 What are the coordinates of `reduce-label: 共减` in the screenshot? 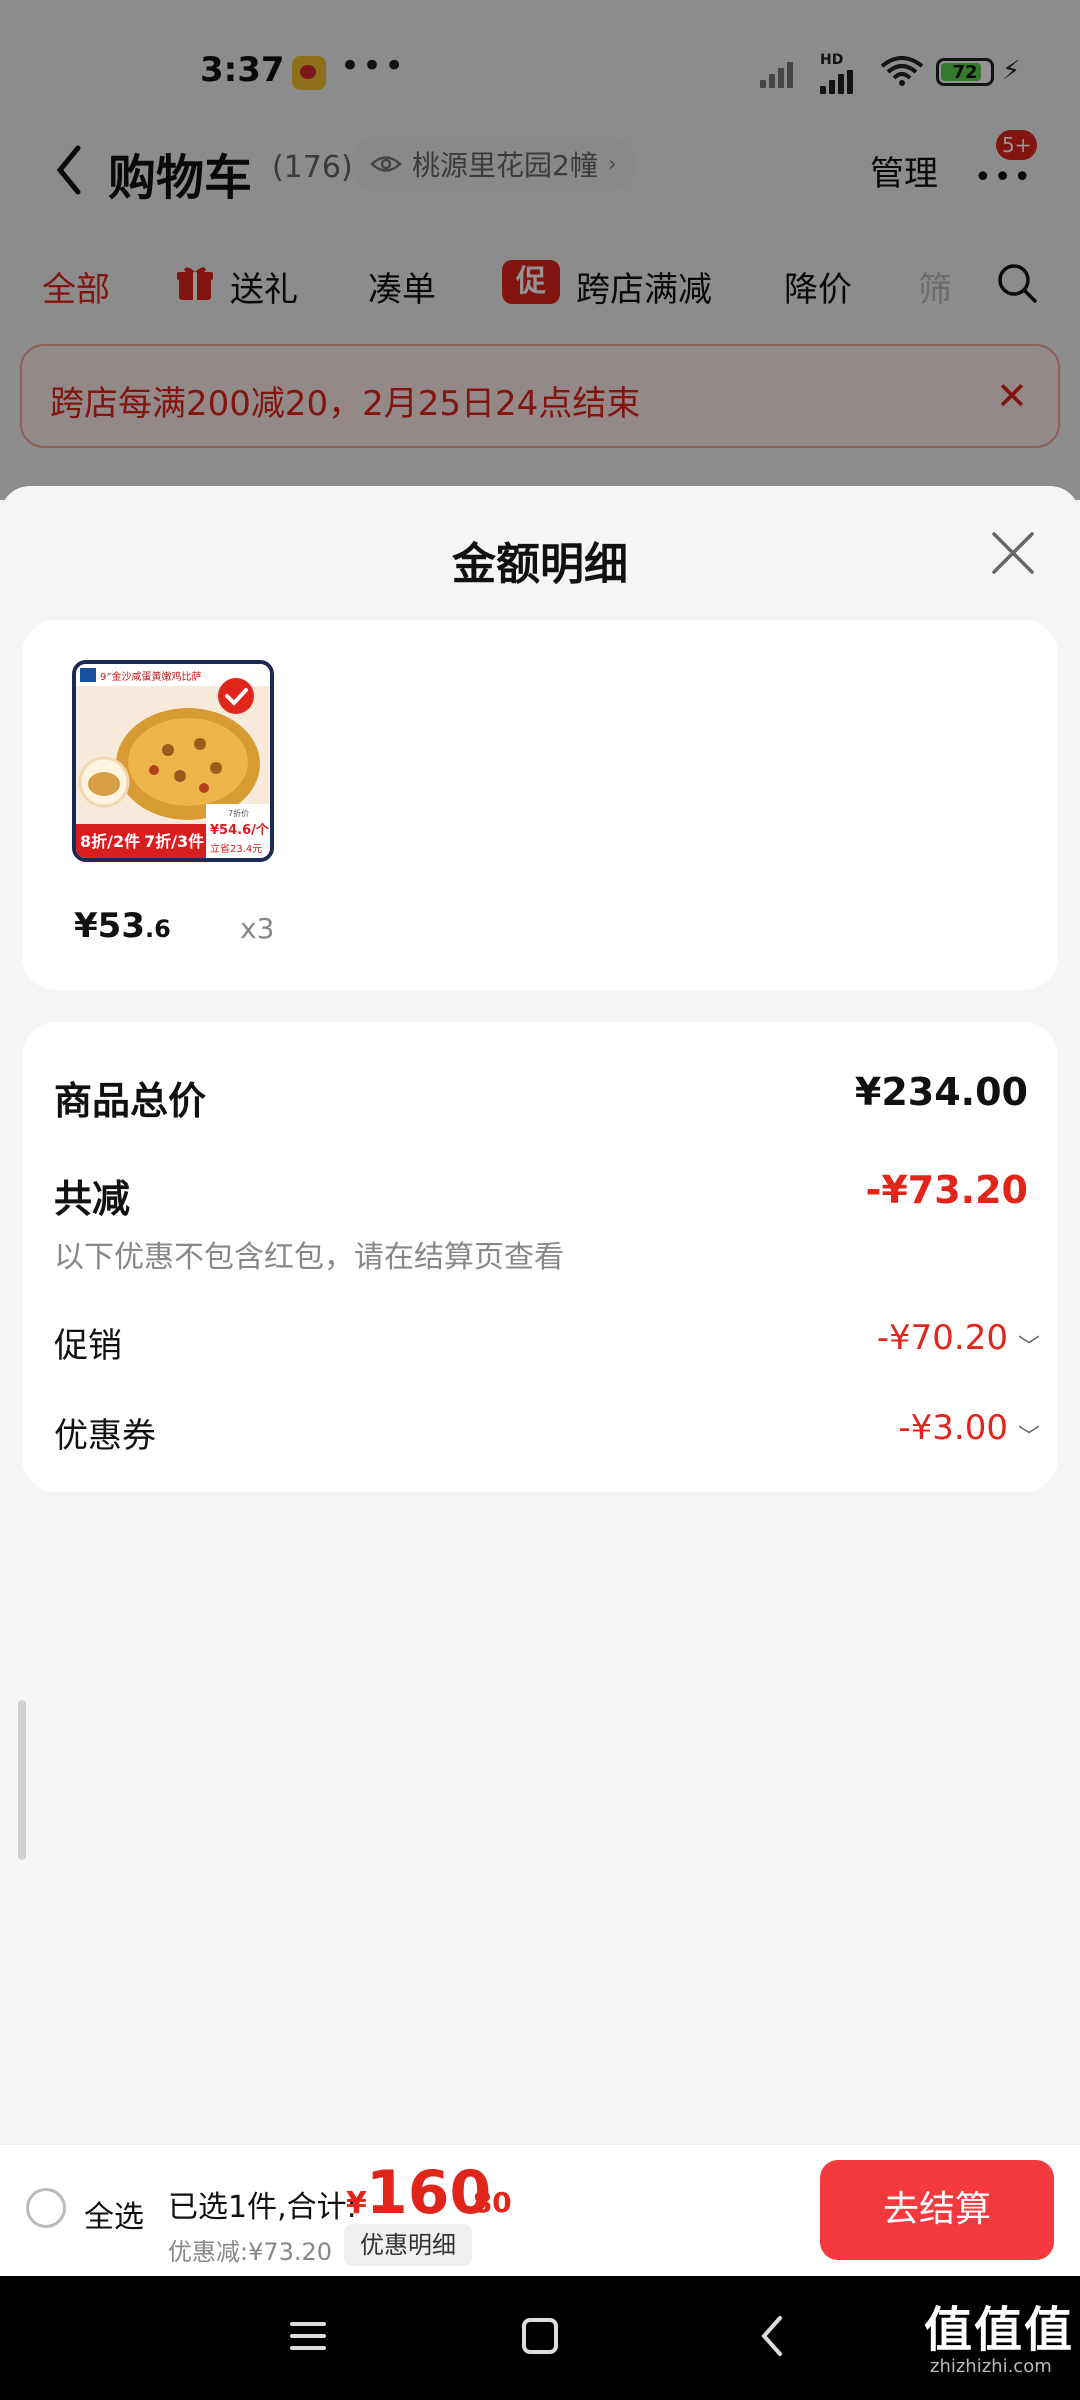 It's located at (92, 1199).